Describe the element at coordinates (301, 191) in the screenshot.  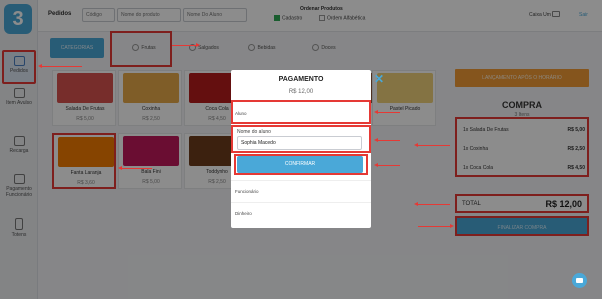
I see `payment-option-funcionario: Funcionário` at that location.